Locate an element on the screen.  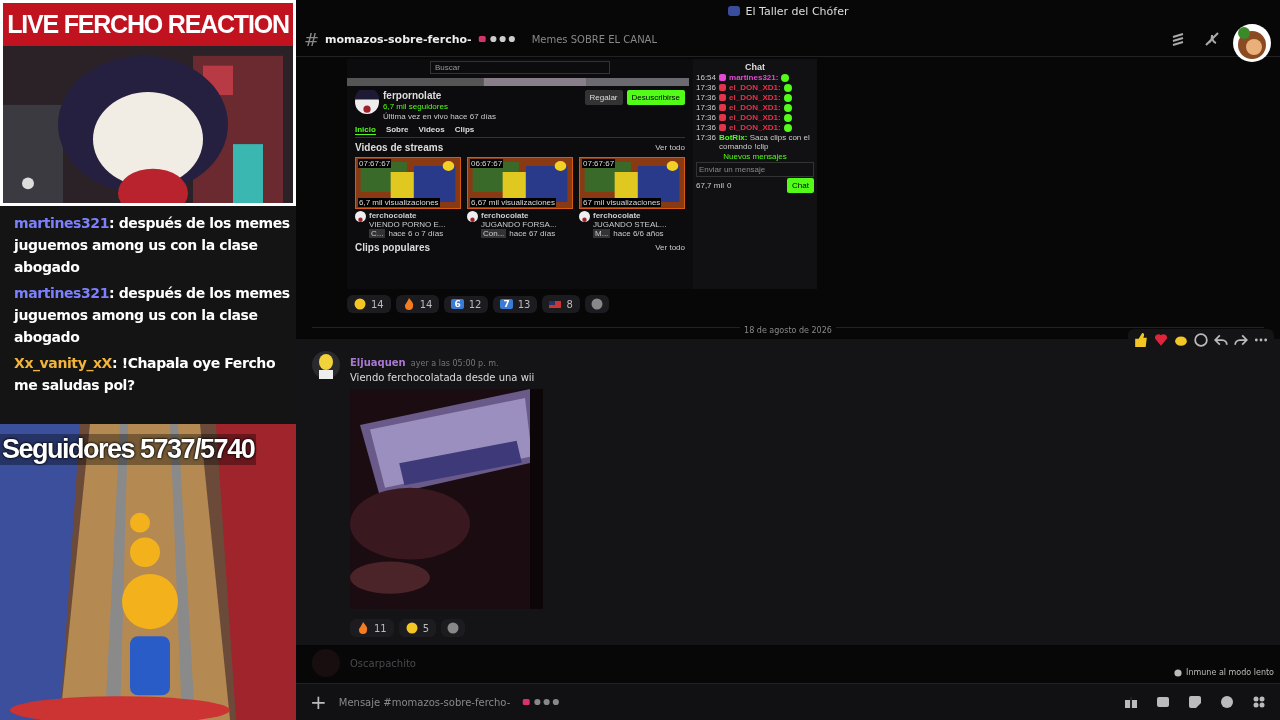
video-age: hace 6 o 7 días is located at coordinates (416, 233).